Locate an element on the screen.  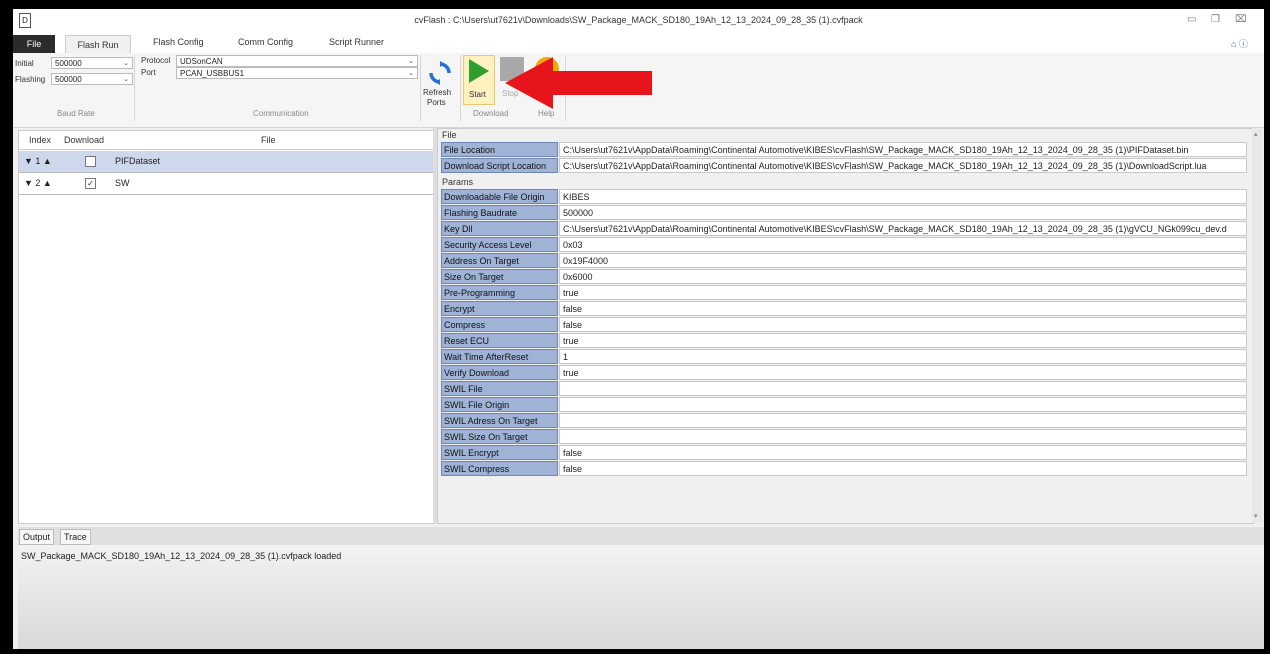
scroll-down-icon: ▾ is located at coordinates (1256, 516).